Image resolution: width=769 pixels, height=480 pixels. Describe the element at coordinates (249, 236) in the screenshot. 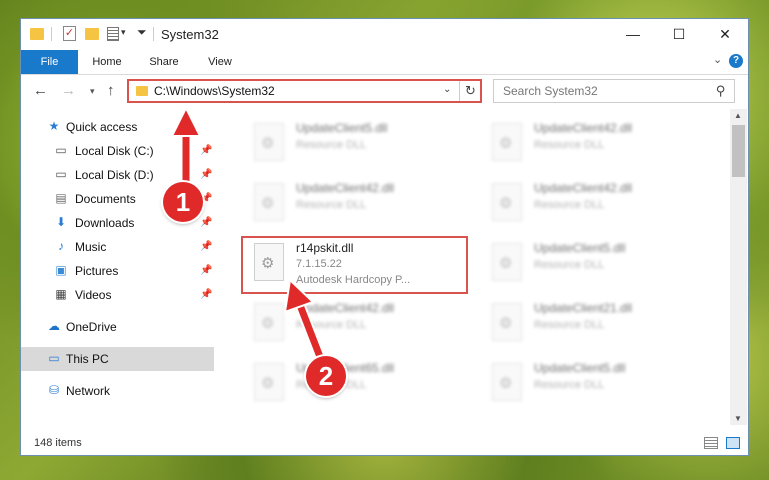

I see `callout-arrows` at that location.